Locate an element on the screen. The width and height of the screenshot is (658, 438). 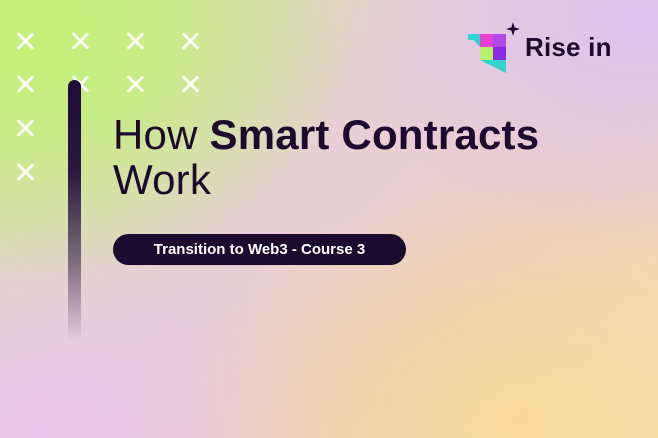
decorative-vertical-bar is located at coordinates (74, 211).